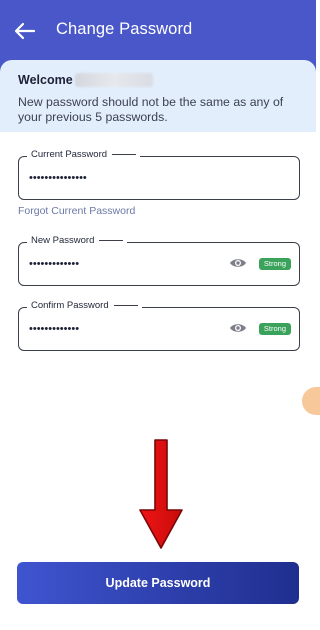 The width and height of the screenshot is (320, 630). What do you see at coordinates (54, 329) in the screenshot?
I see `confirm-password-value: •••••••••••••` at bounding box center [54, 329].